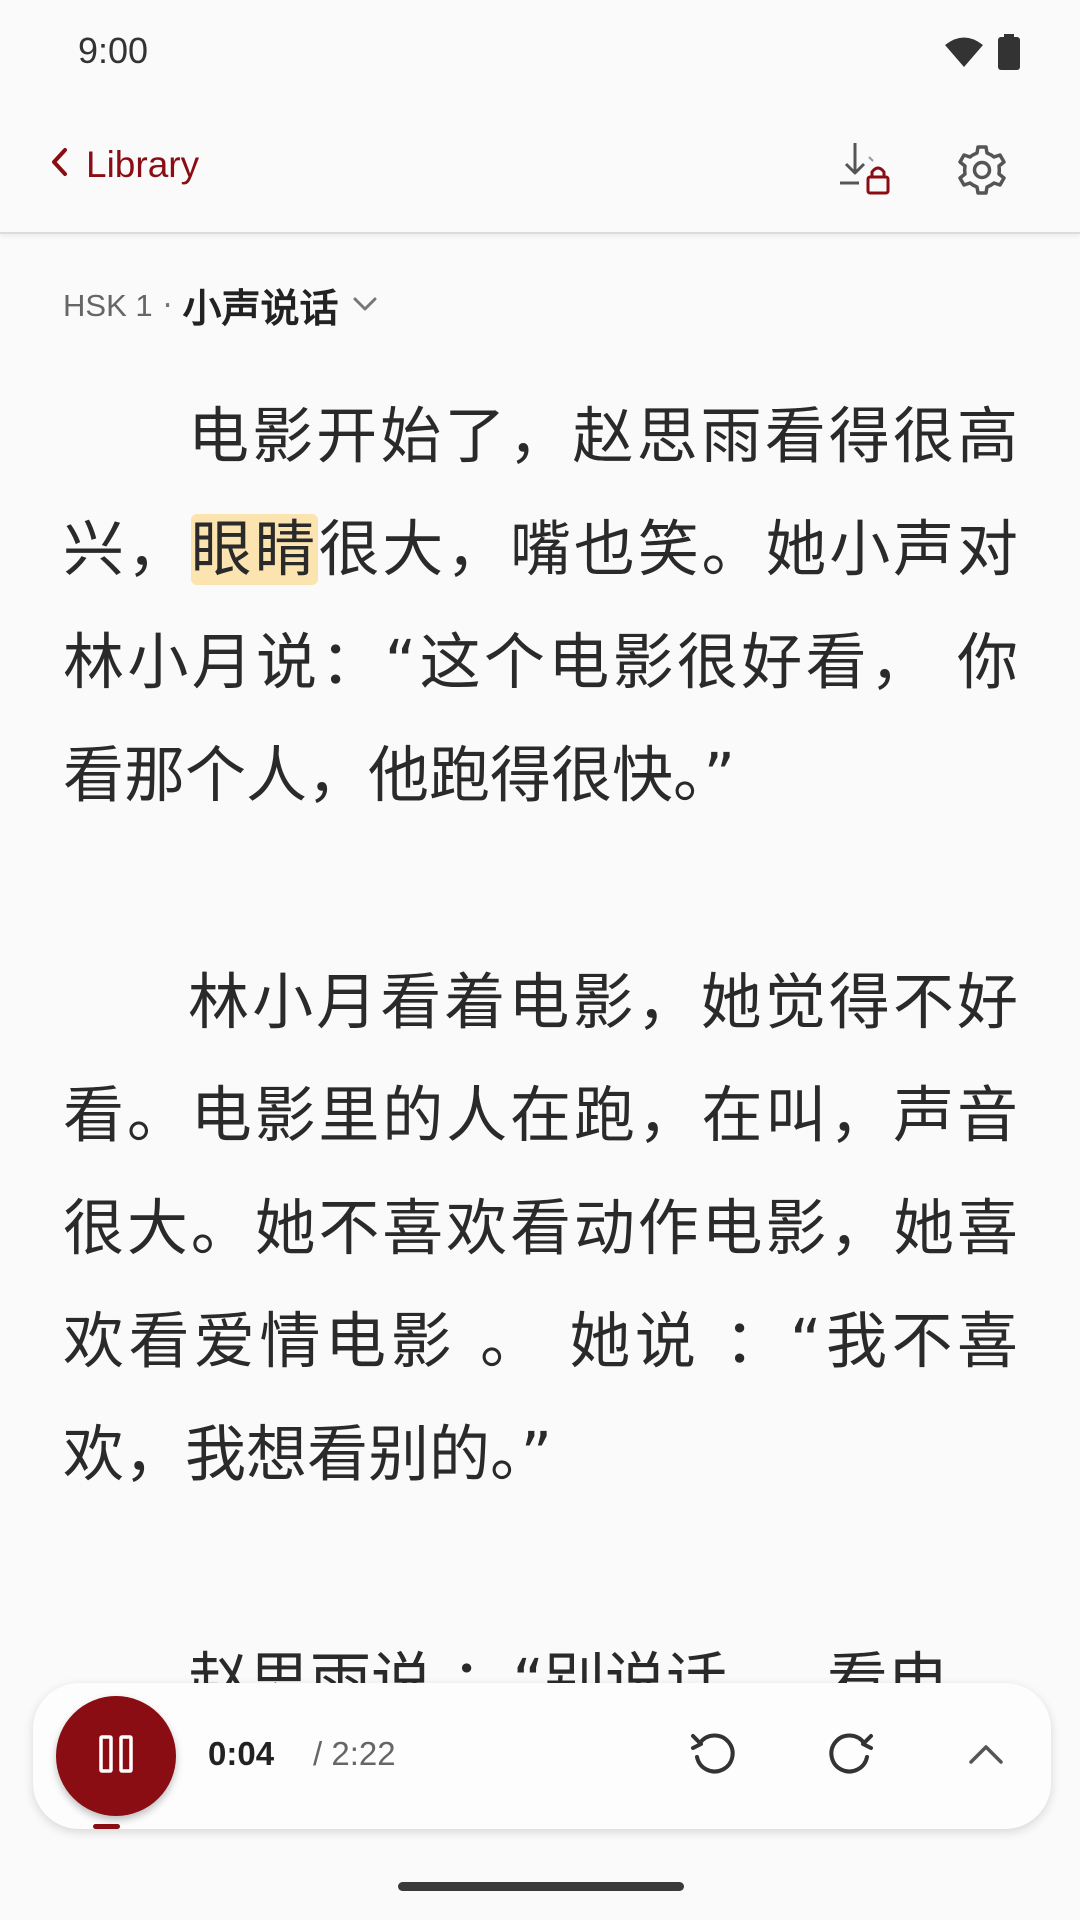 The height and width of the screenshot is (1920, 1080). Describe the element at coordinates (365, 306) in the screenshot. I see `chevron-down-icon` at that location.